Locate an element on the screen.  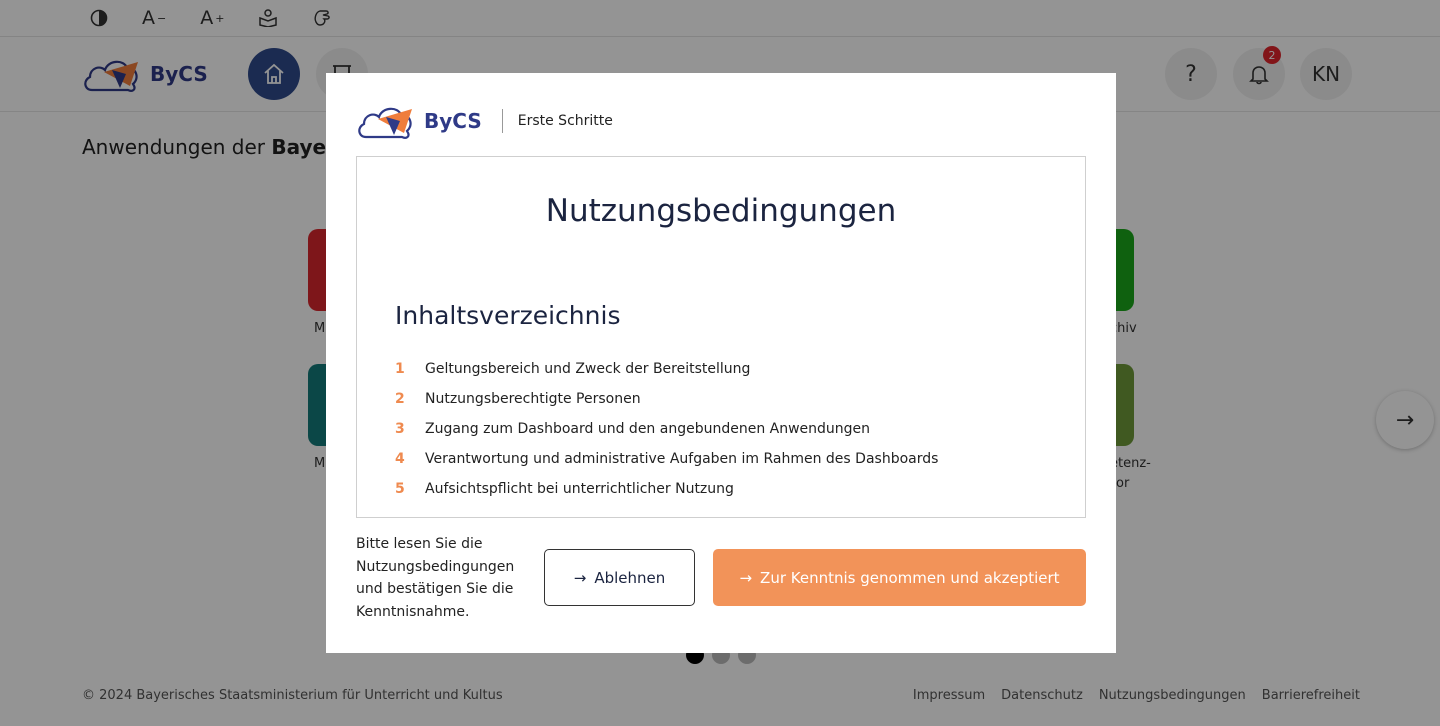
modal-subtitle: Erste Schritte is located at coordinates (565, 121).